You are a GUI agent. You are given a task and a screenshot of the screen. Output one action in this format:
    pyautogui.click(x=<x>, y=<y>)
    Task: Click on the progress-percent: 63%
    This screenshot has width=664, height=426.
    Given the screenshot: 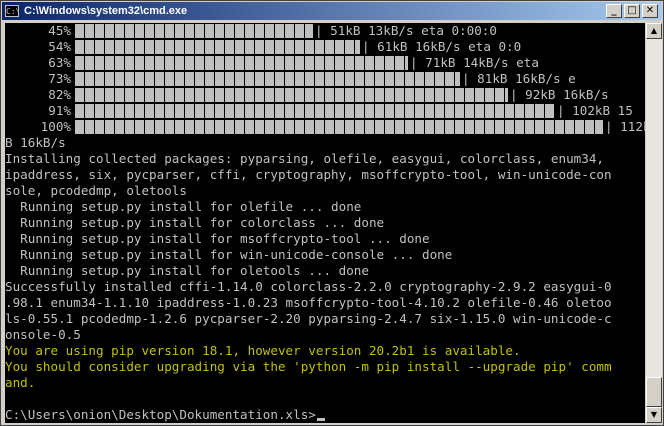 What is the action you would take?
    pyautogui.click(x=59, y=62)
    